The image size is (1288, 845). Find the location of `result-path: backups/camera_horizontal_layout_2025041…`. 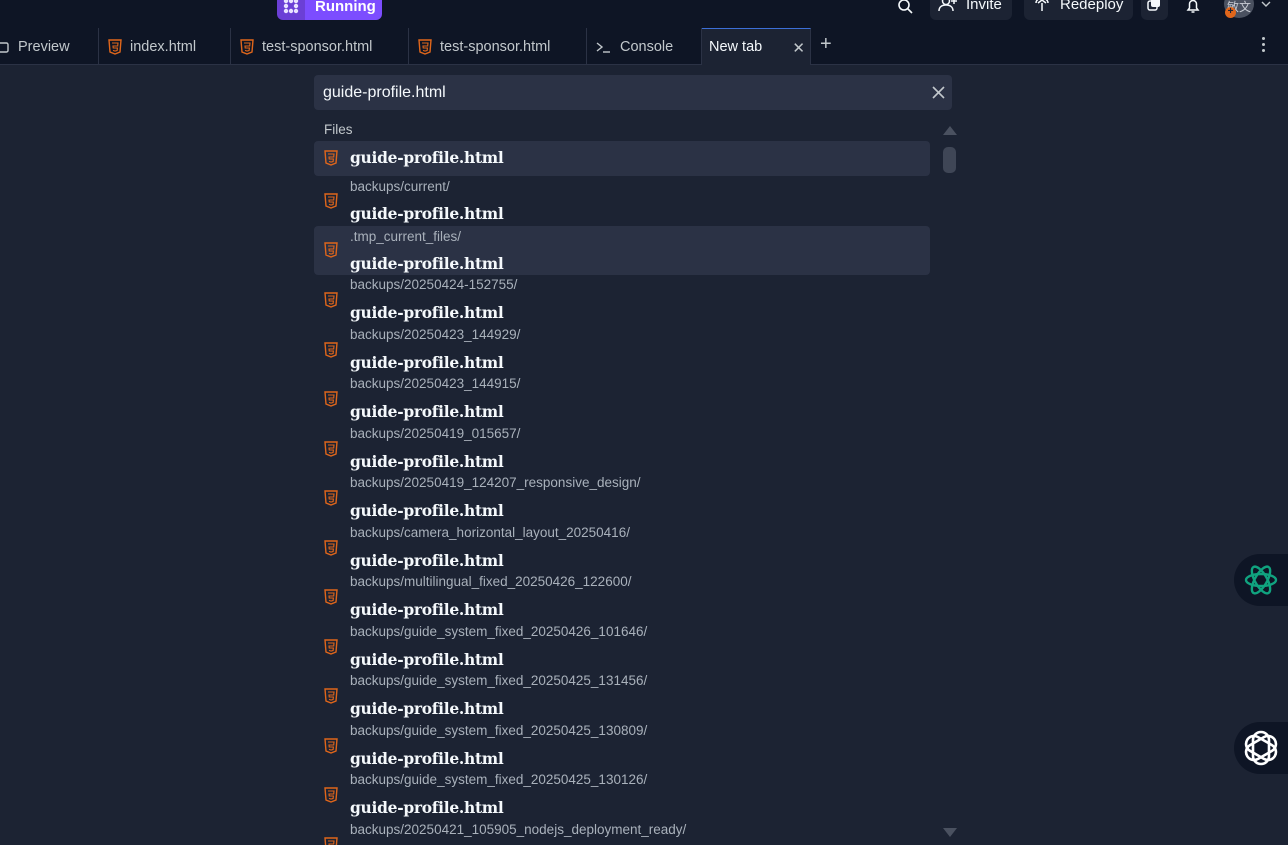

result-path: backups/camera_horizontal_layout_2025041… is located at coordinates (490, 532).